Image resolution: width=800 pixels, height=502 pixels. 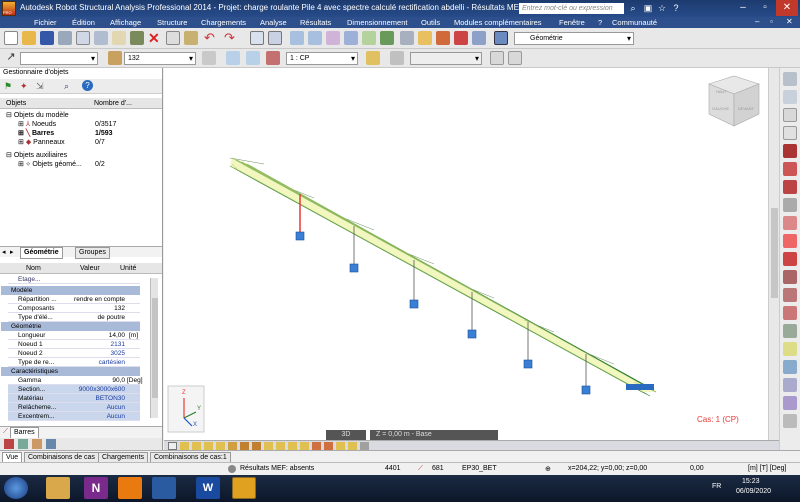 I want to click on doc-minimize-icon: –, so click(x=757, y=21).